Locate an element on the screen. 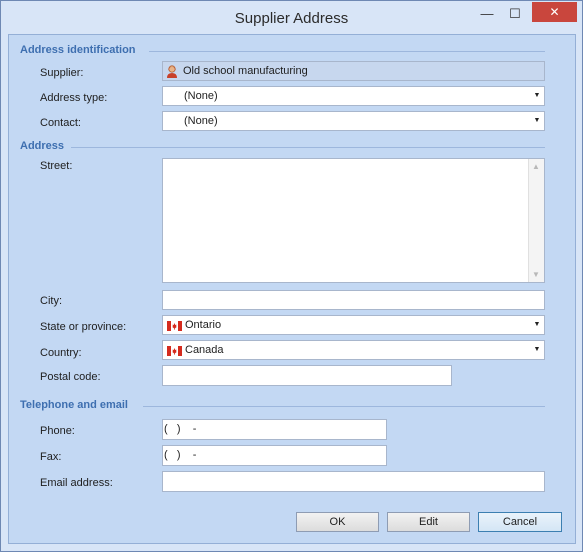  phone-input: ( ) - is located at coordinates (274, 429).